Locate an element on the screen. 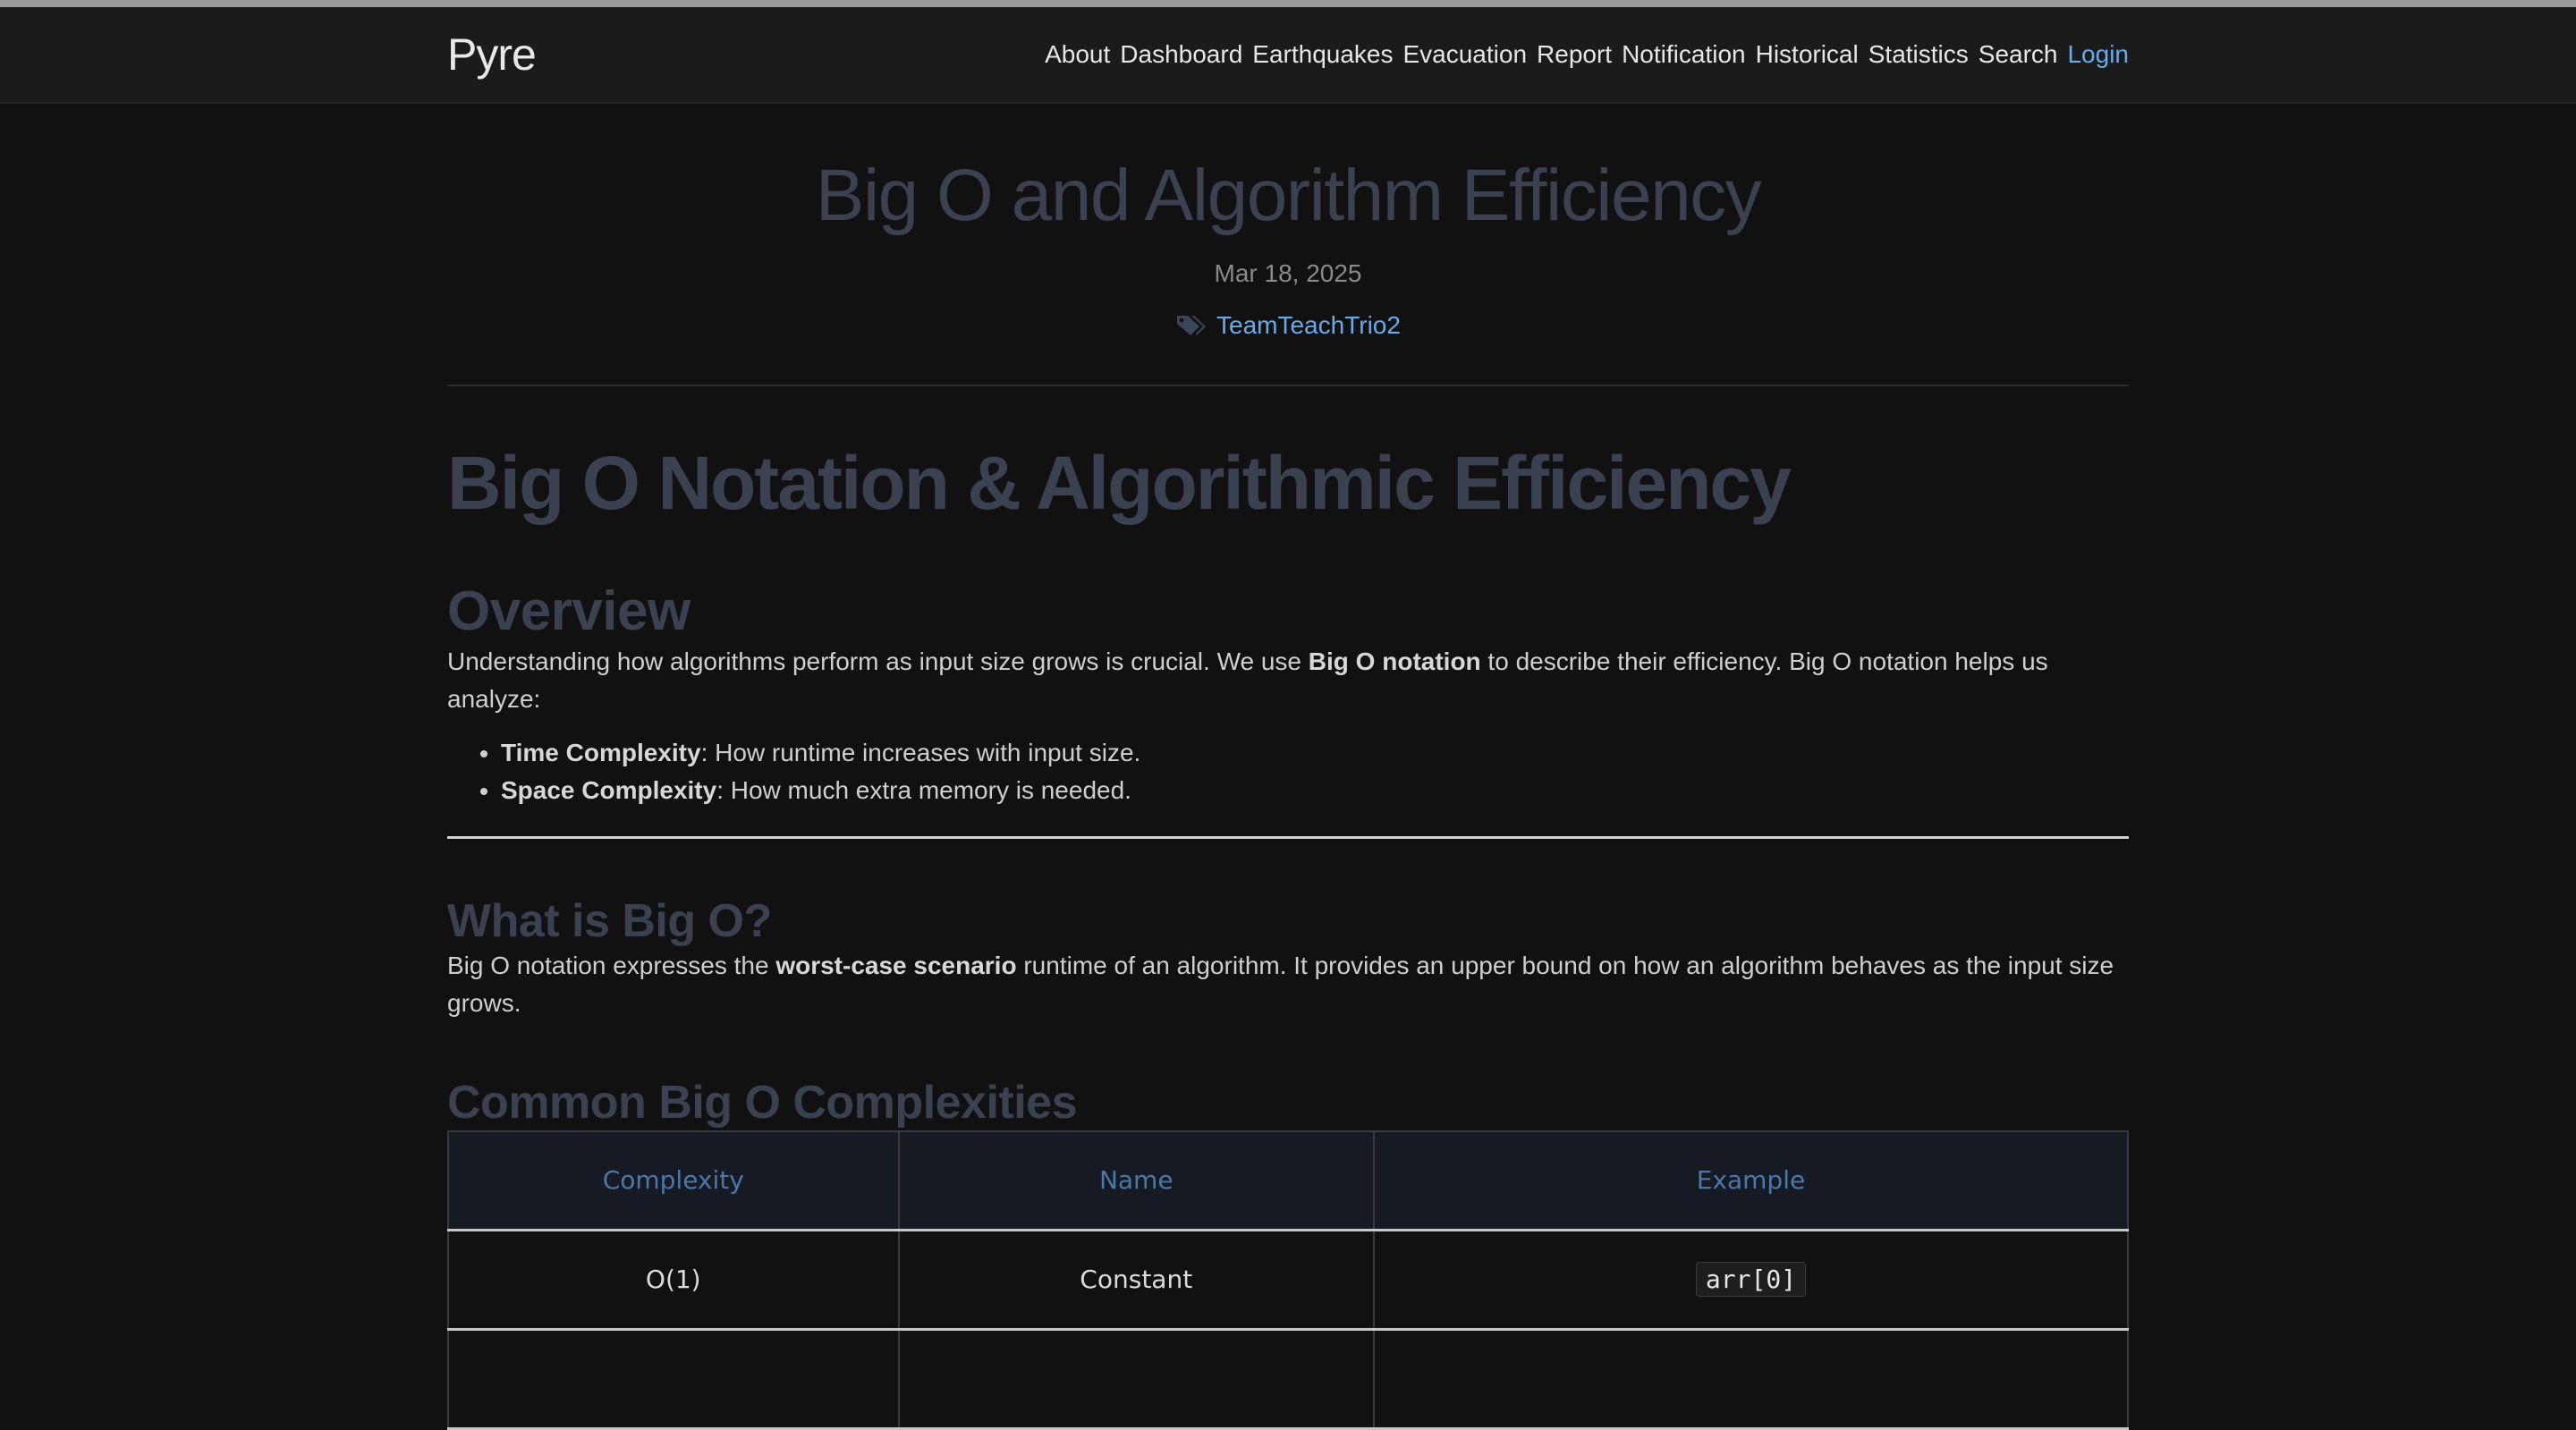 The width and height of the screenshot is (2576, 1430). list-item-text: : How much extra memory is needed. is located at coordinates (923, 789).